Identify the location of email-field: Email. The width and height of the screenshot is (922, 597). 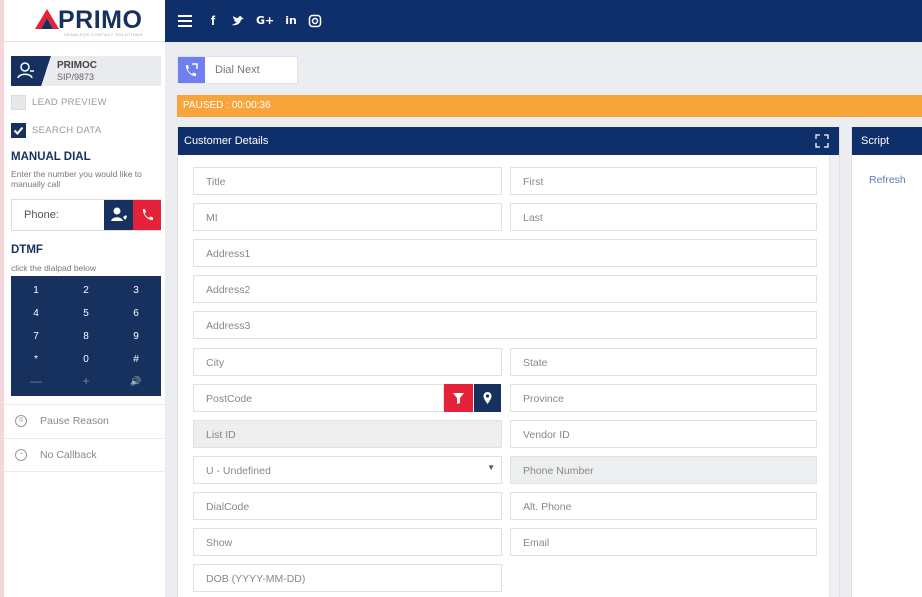
(663, 542).